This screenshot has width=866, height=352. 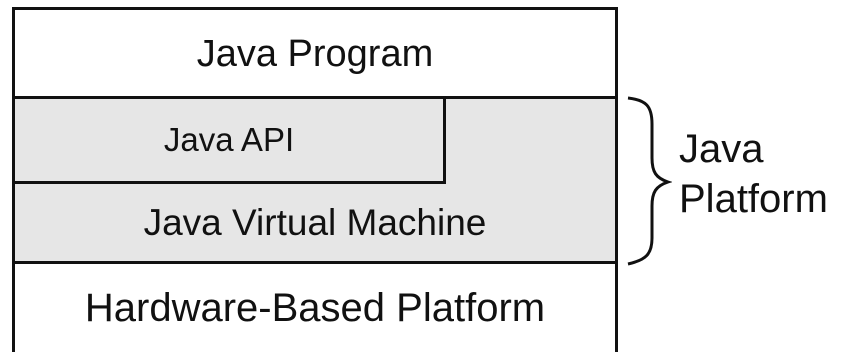 What do you see at coordinates (721, 149) in the screenshot?
I see `java-platform-label-line1: Java` at bounding box center [721, 149].